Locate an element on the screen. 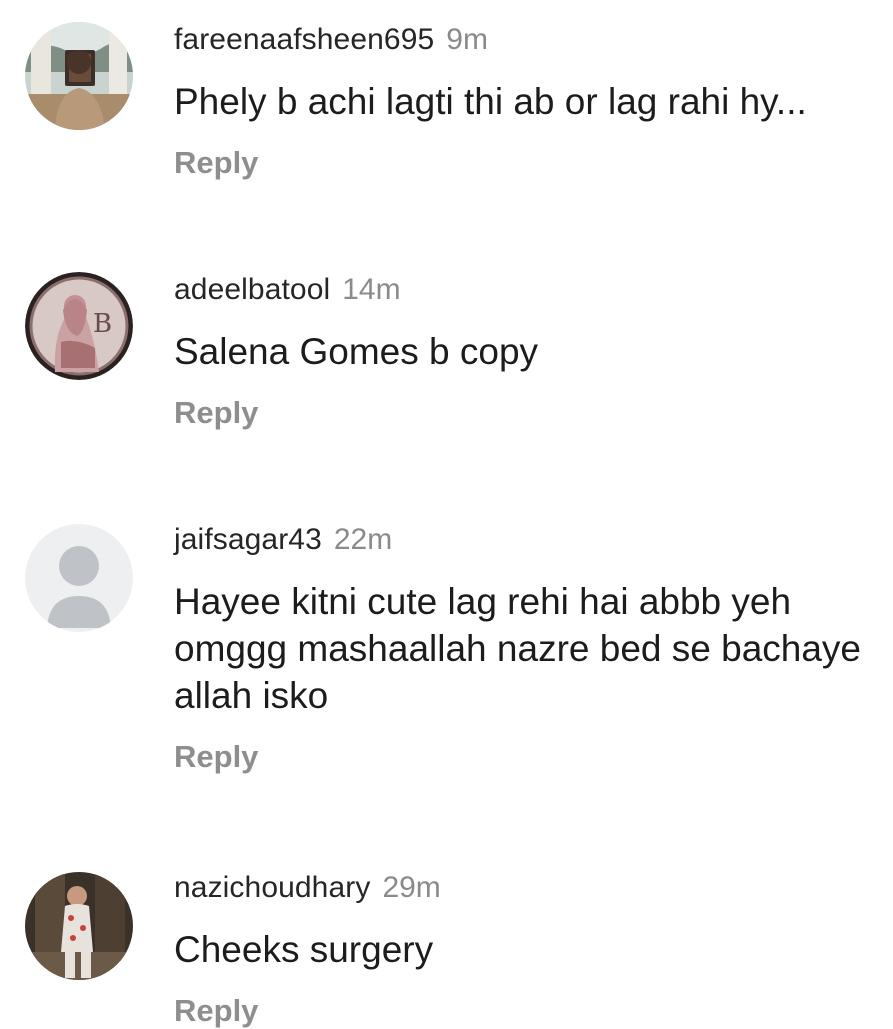  username: adeelbatool is located at coordinates (252, 289).